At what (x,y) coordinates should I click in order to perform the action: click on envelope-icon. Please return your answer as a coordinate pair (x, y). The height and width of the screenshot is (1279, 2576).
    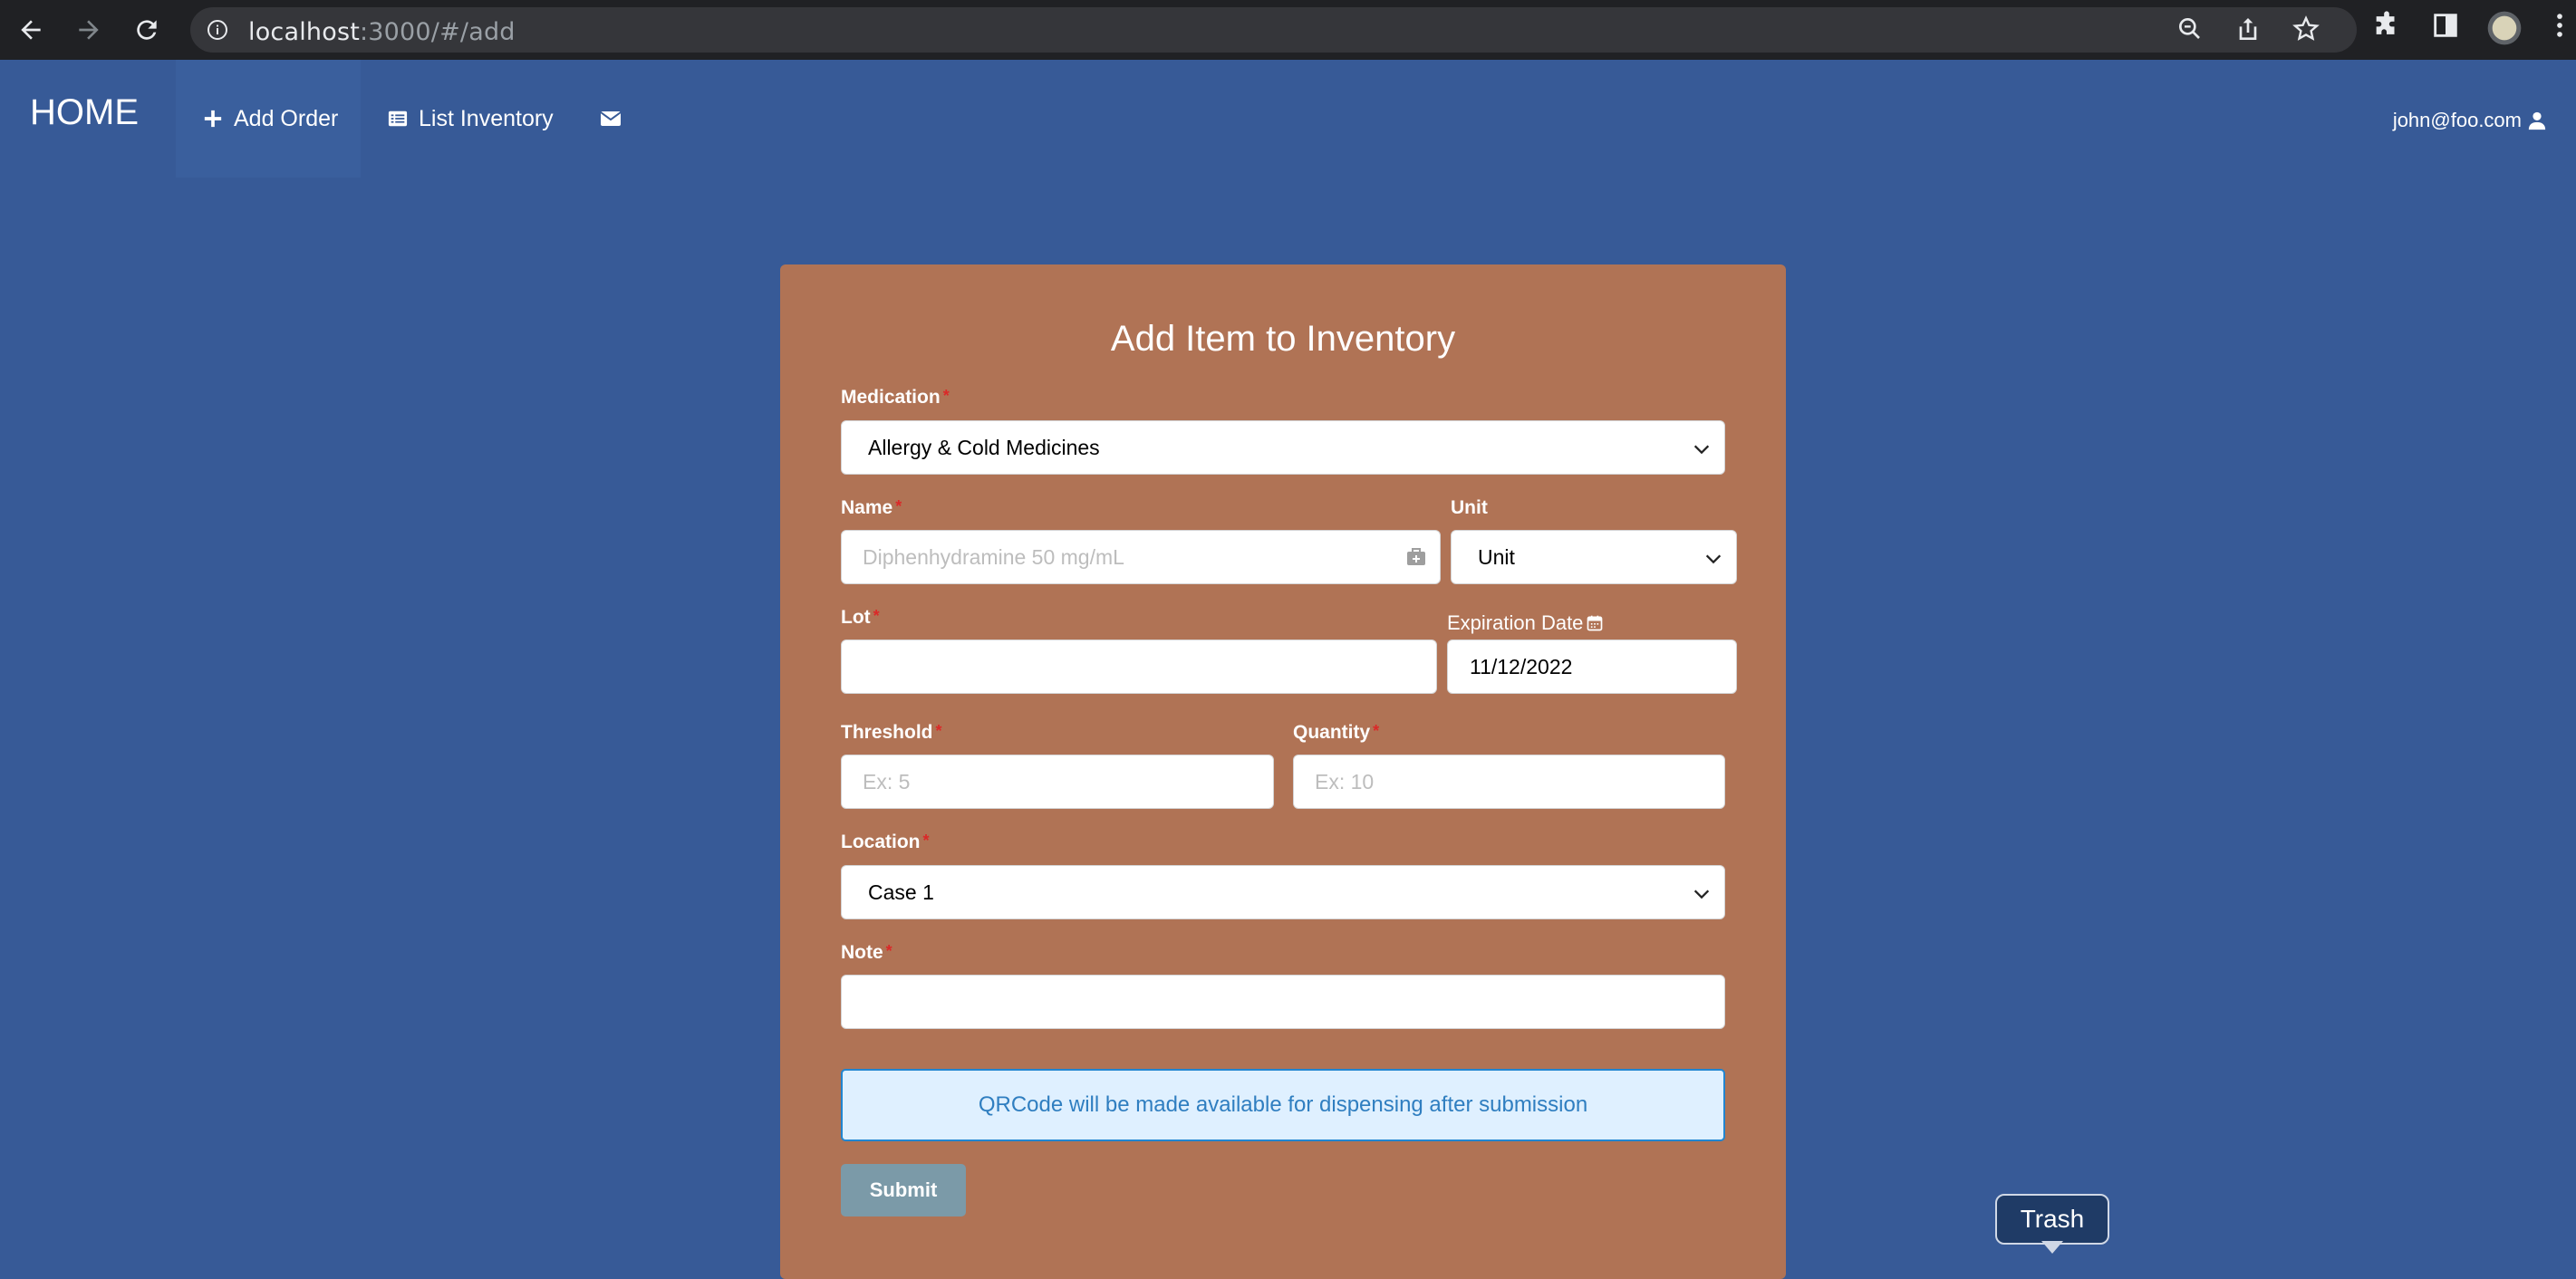
    Looking at the image, I should click on (611, 119).